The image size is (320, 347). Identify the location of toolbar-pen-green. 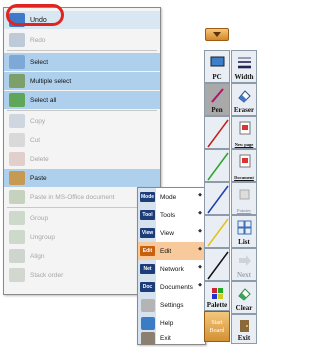
(217, 165).